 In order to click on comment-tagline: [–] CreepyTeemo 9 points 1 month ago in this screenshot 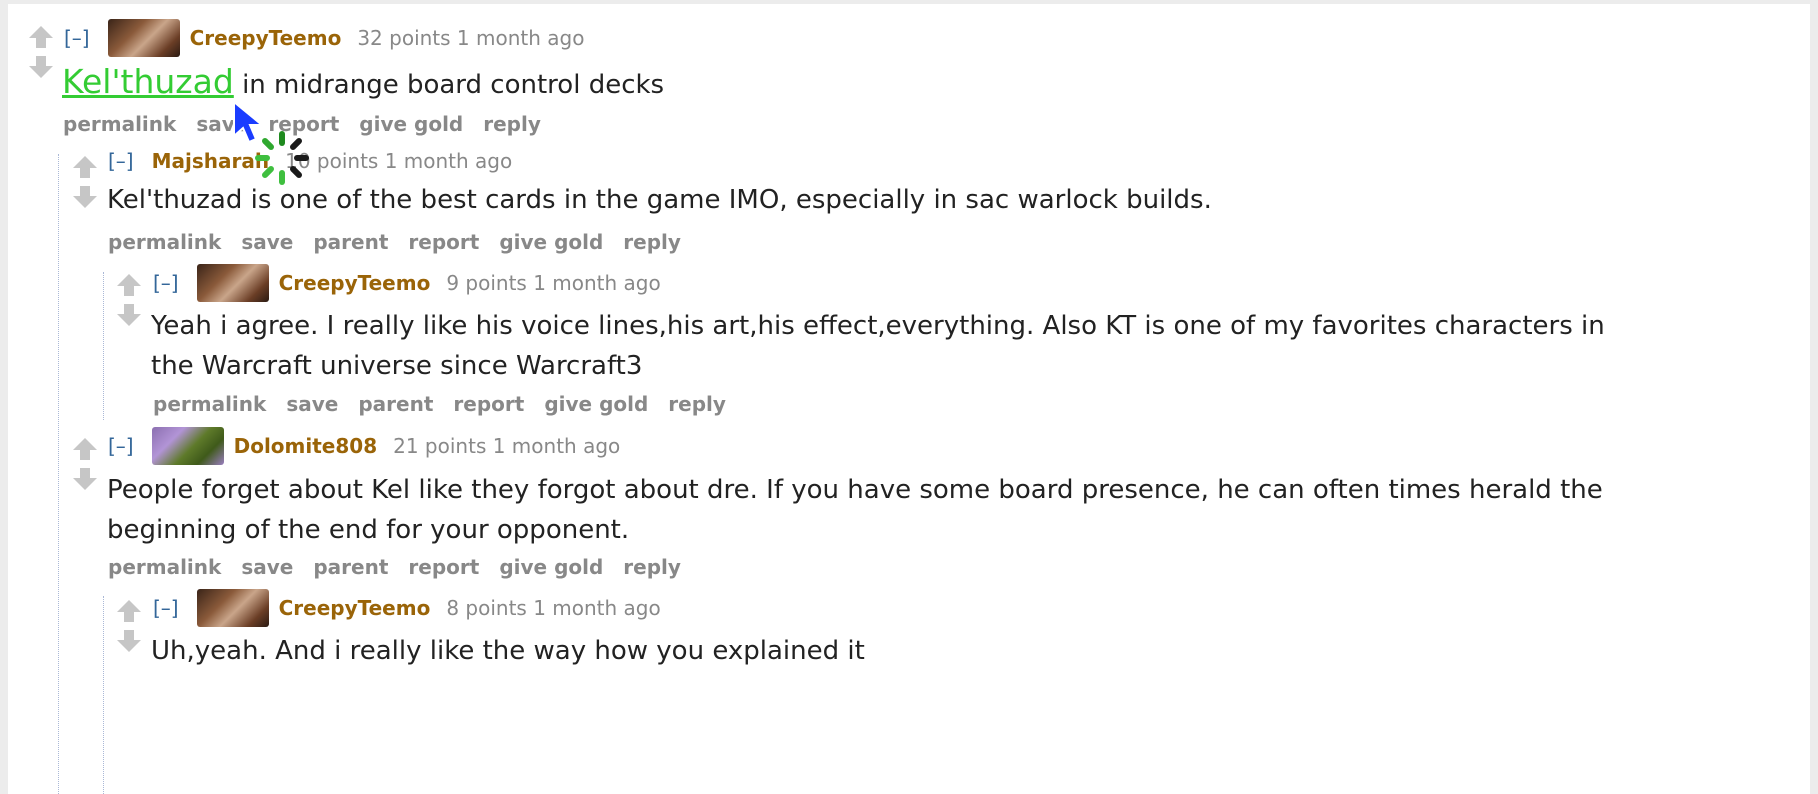, I will do `click(407, 283)`.